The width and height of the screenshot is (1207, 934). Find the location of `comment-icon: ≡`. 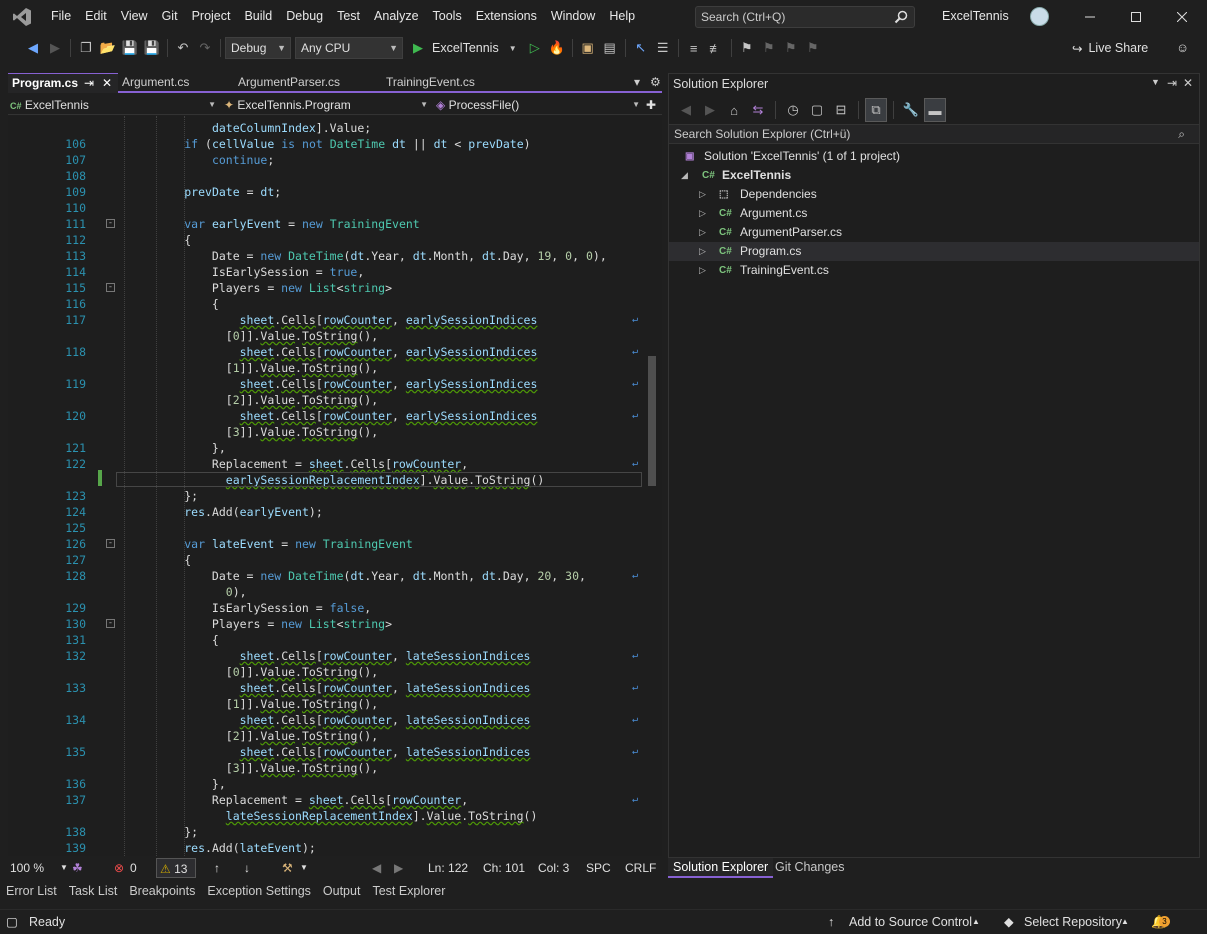

comment-icon: ≡ is located at coordinates (694, 48).